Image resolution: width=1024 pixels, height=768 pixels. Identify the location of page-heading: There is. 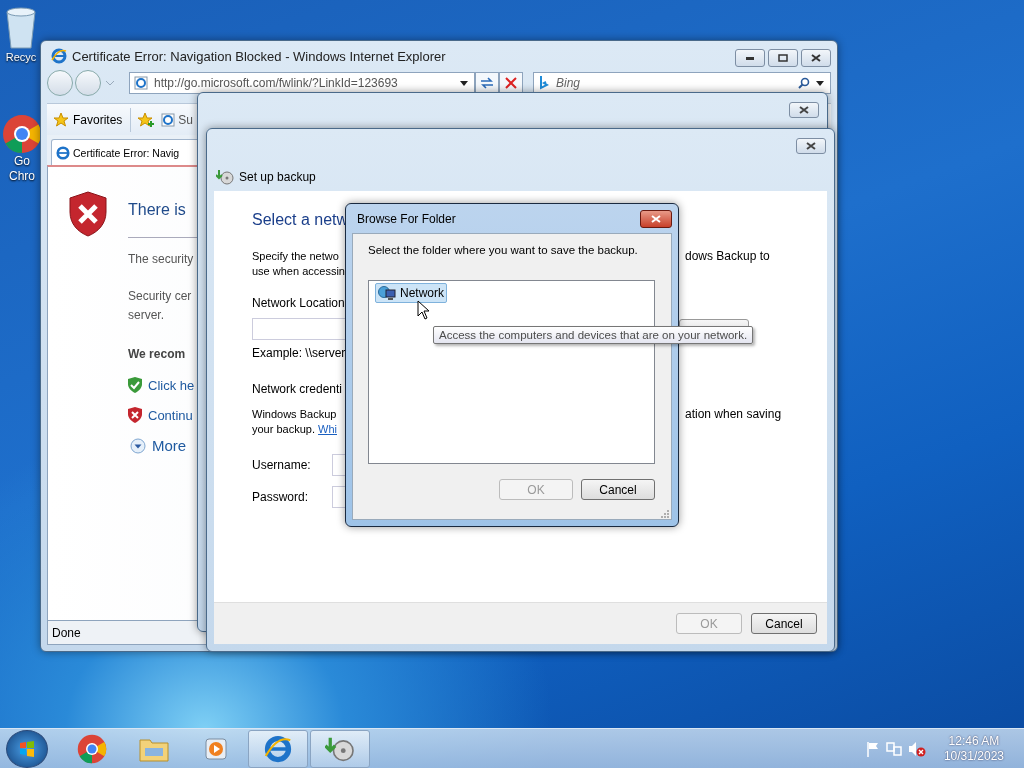
(157, 210).